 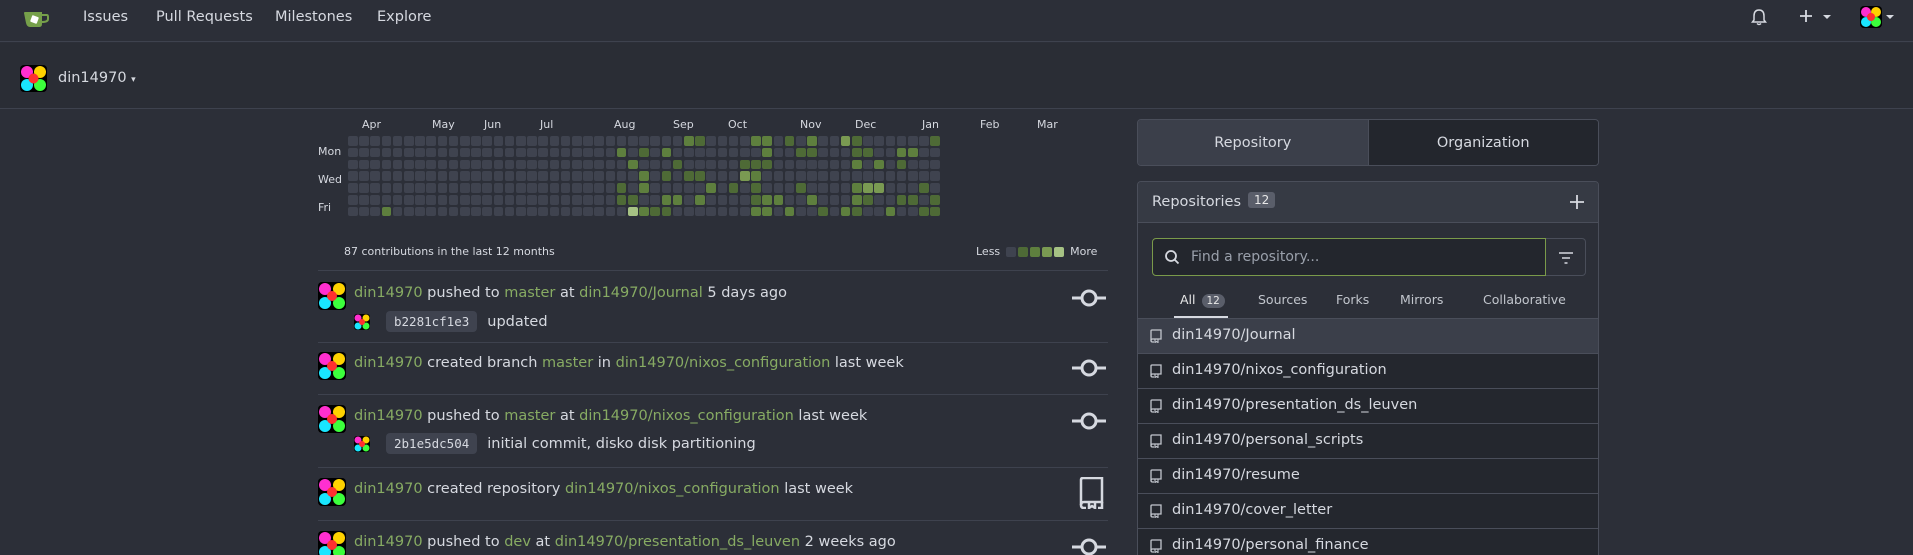 I want to click on feed-repo-link: din14970/nixos_configuration, so click(x=686, y=416).